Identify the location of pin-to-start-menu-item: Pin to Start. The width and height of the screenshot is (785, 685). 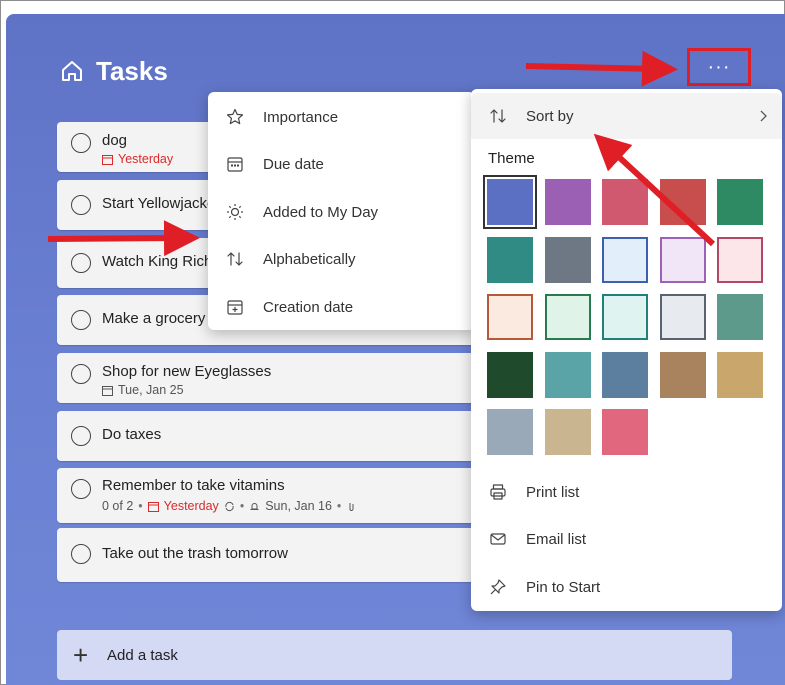
(626, 587).